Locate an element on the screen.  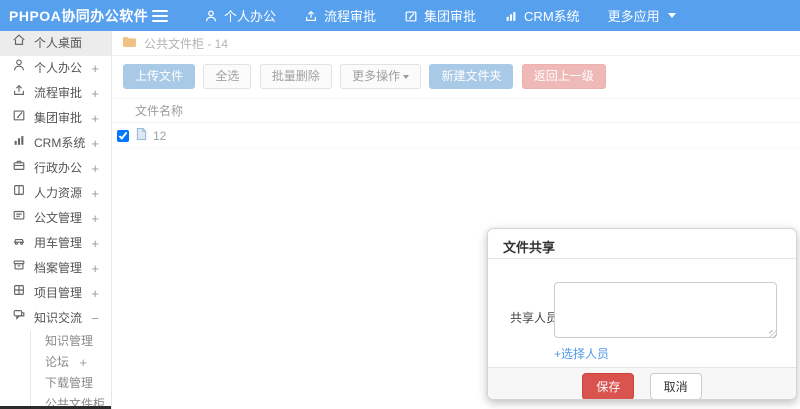
nav-label: 更多应用 is located at coordinates (633, 16).